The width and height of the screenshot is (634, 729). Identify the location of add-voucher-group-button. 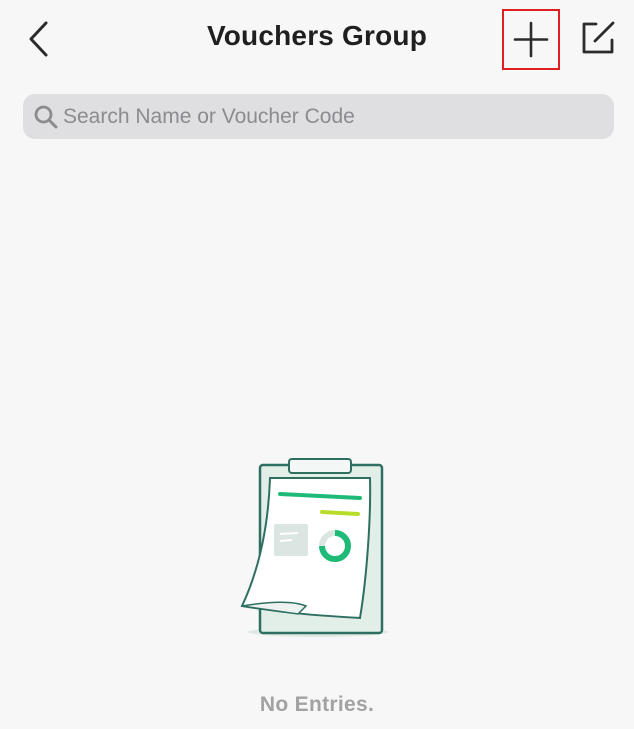
(531, 39).